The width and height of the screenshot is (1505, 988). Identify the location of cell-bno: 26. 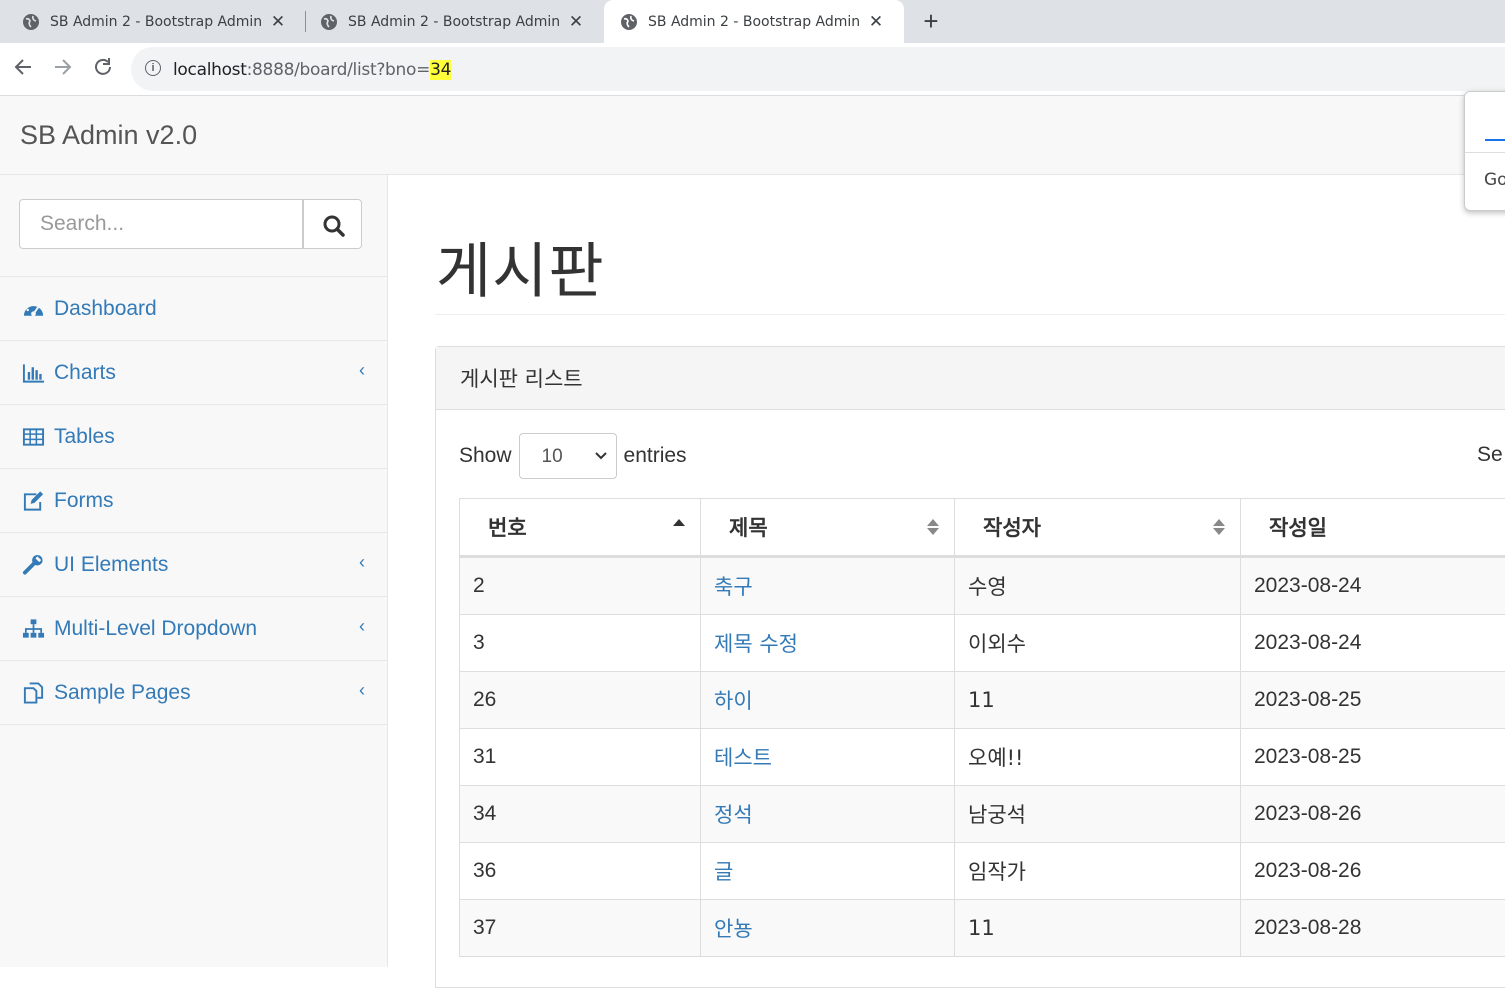
(580, 700).